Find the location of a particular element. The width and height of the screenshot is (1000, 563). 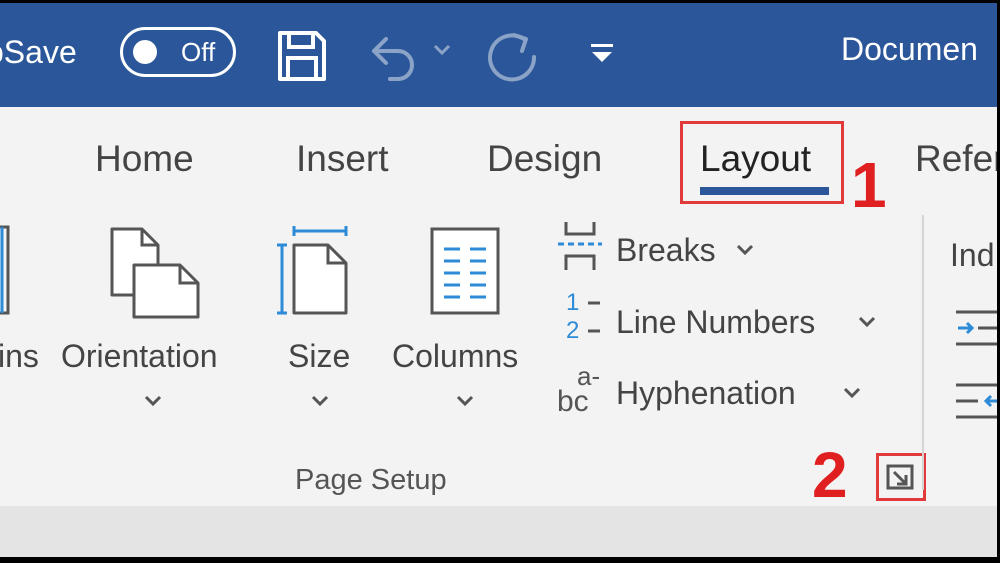

line-numbers-chevron-down-icon is located at coordinates (867, 324).